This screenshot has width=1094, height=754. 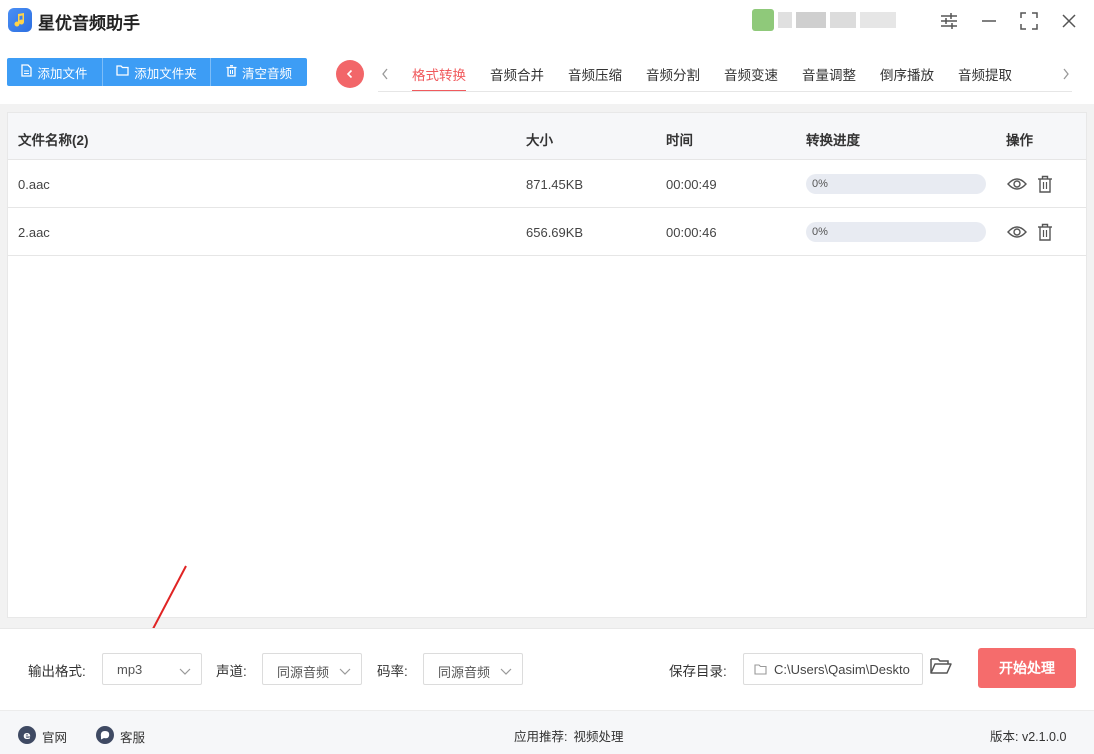 What do you see at coordinates (691, 232) in the screenshot?
I see `file-duration: 00:00:46` at bounding box center [691, 232].